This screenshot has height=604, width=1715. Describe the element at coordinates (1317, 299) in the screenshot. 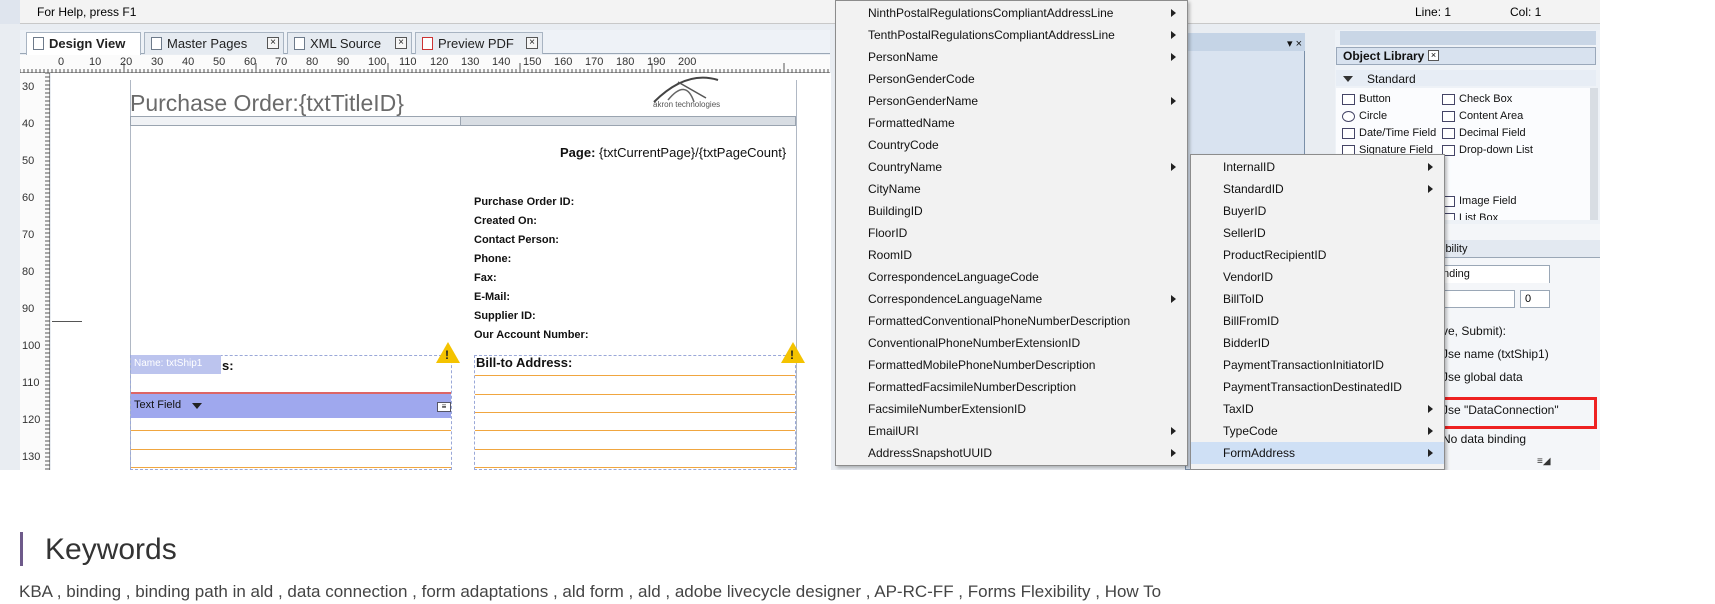

I see `binding-submenu-item: BillToID` at that location.